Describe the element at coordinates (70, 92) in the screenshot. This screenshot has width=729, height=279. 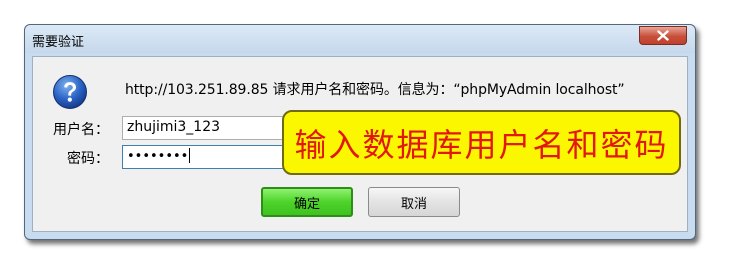
I see `question-icon` at that location.